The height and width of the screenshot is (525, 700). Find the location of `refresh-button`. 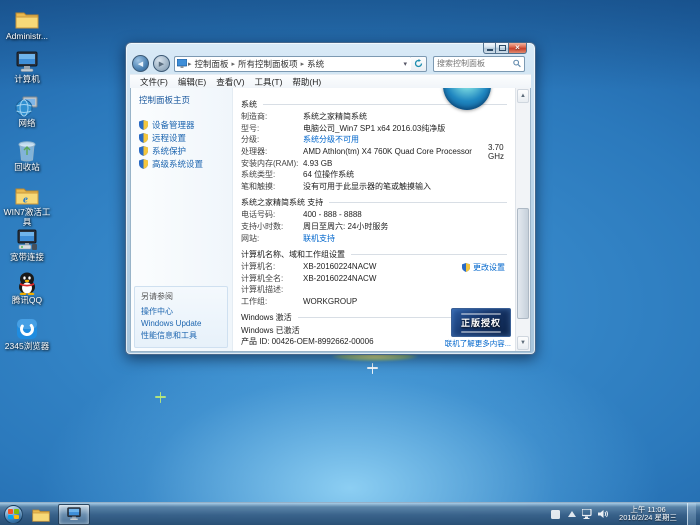

refresh-button is located at coordinates (419, 63).